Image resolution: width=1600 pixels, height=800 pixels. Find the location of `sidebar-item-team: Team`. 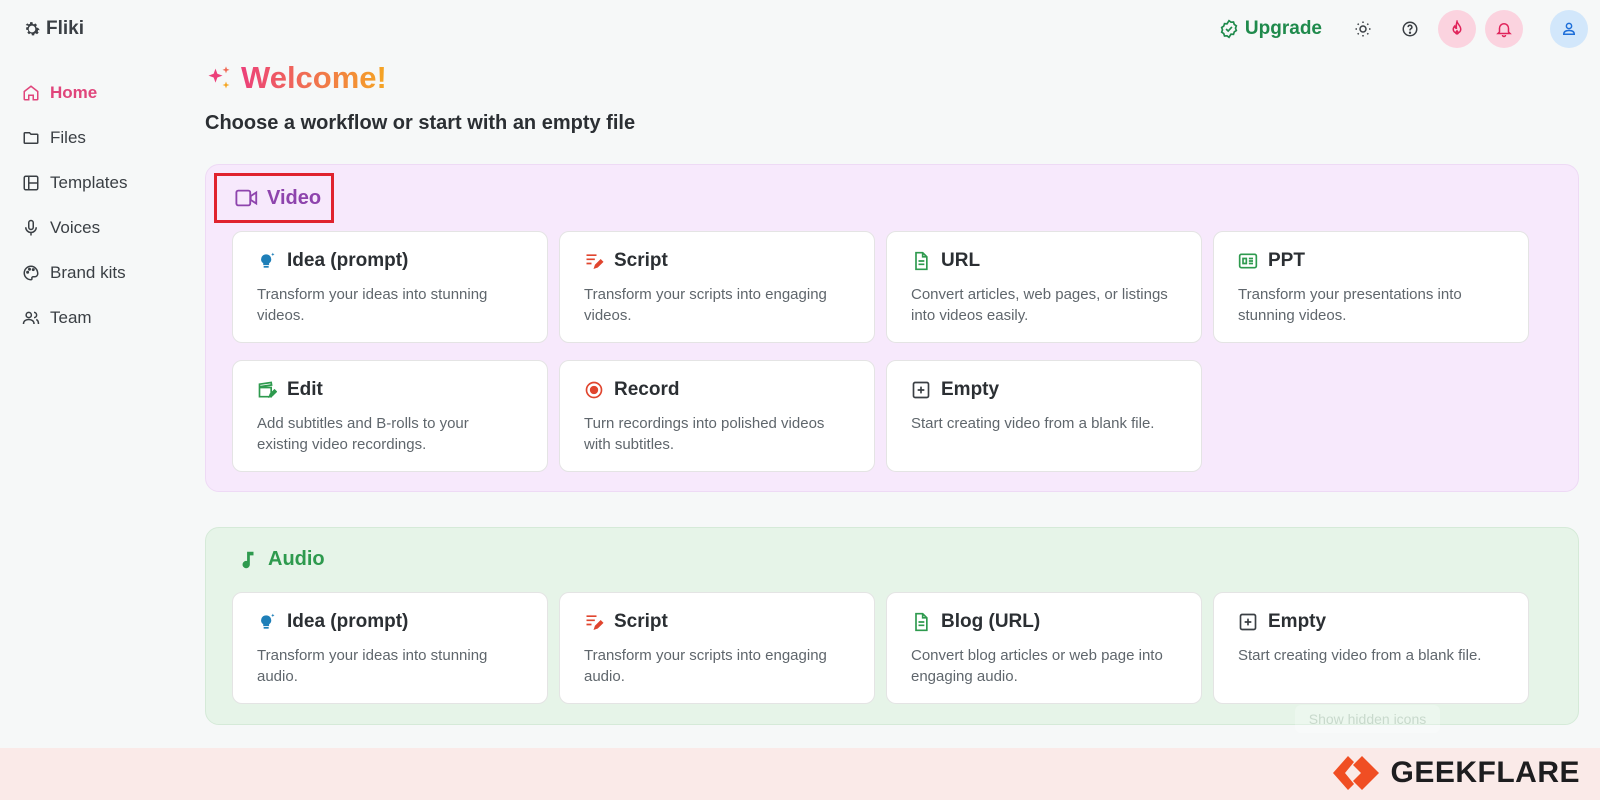

sidebar-item-team: Team is located at coordinates (74, 317).